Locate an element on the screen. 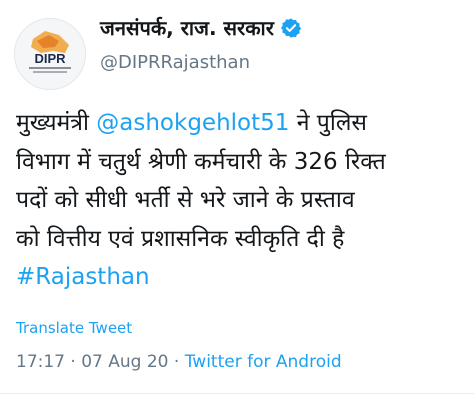 The height and width of the screenshot is (400, 474). verified-badge-icon is located at coordinates (291, 28).